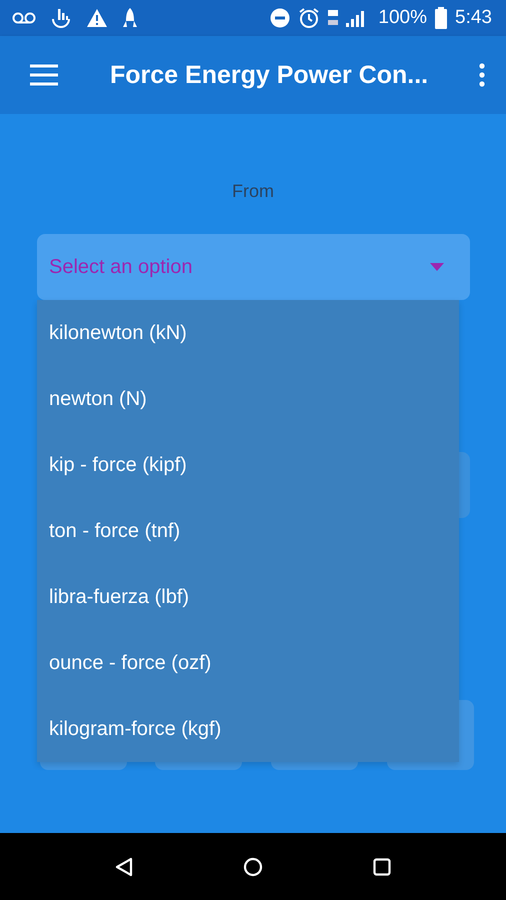  What do you see at coordinates (309, 18) in the screenshot?
I see `alarm-icon` at bounding box center [309, 18].